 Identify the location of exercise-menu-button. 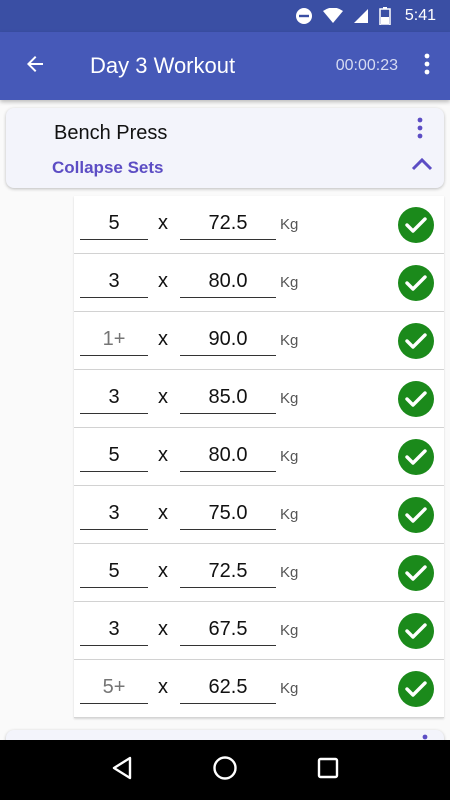
(420, 130).